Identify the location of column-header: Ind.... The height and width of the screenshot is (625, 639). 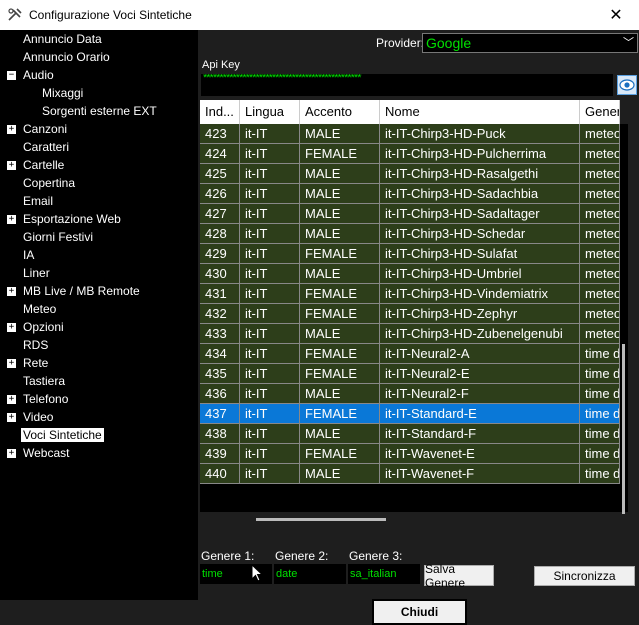
(220, 112).